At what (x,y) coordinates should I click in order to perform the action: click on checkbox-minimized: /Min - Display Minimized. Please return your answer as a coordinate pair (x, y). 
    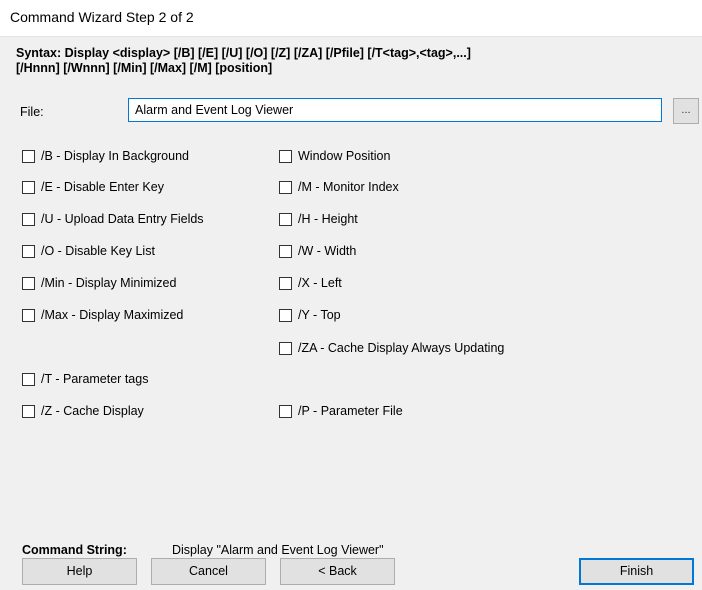
    Looking at the image, I should click on (99, 283).